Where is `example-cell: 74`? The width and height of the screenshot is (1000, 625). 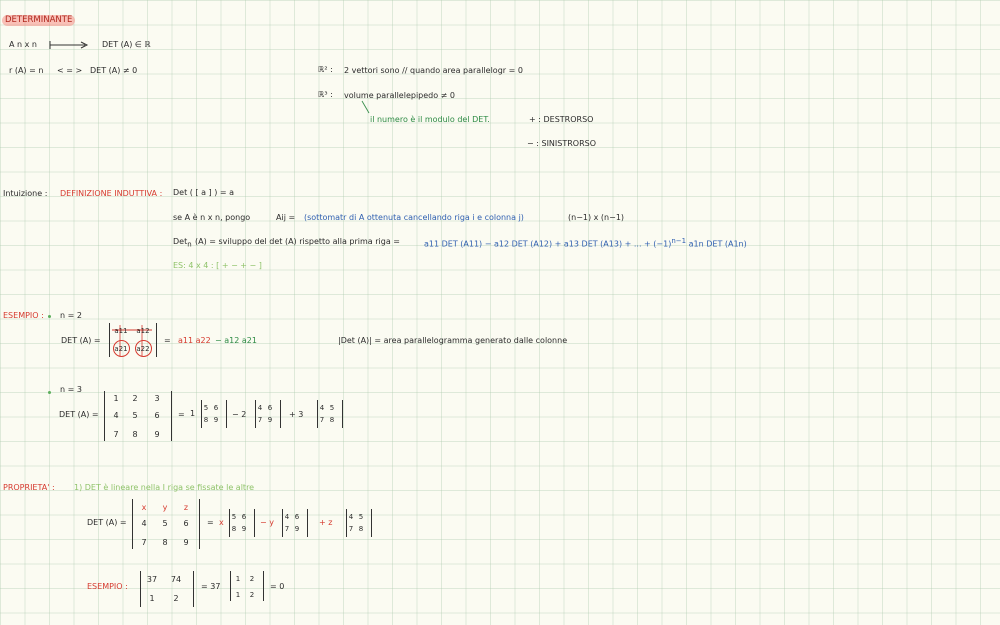
example-cell: 74 is located at coordinates (176, 579).